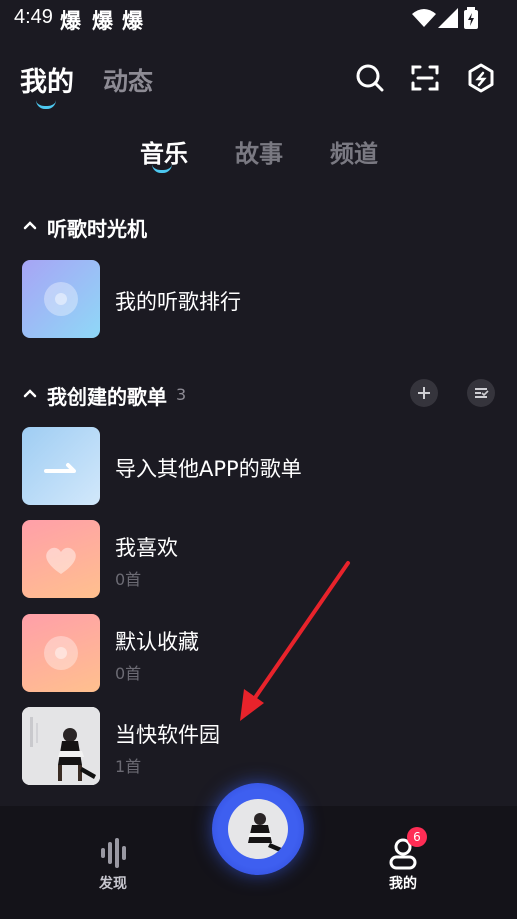 The width and height of the screenshot is (517, 919). I want to click on import-thumbnail, so click(61, 466).